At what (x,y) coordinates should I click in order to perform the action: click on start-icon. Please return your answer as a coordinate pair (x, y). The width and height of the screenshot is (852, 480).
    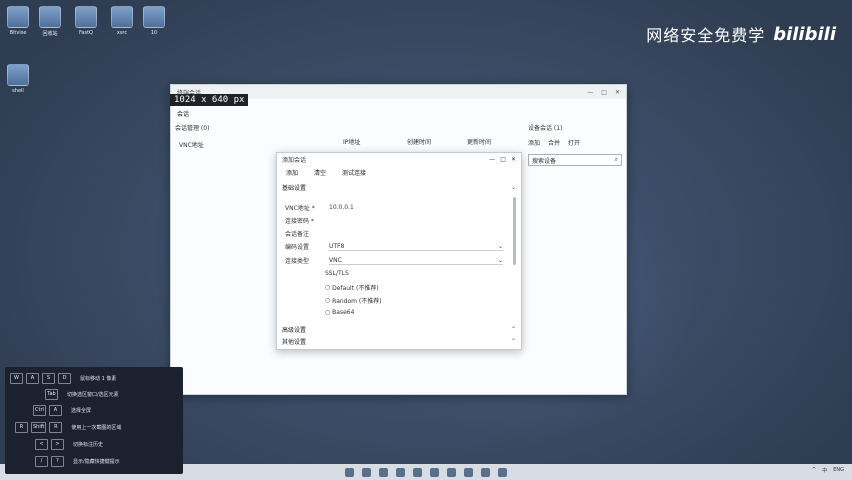
    Looking at the image, I should click on (349, 472).